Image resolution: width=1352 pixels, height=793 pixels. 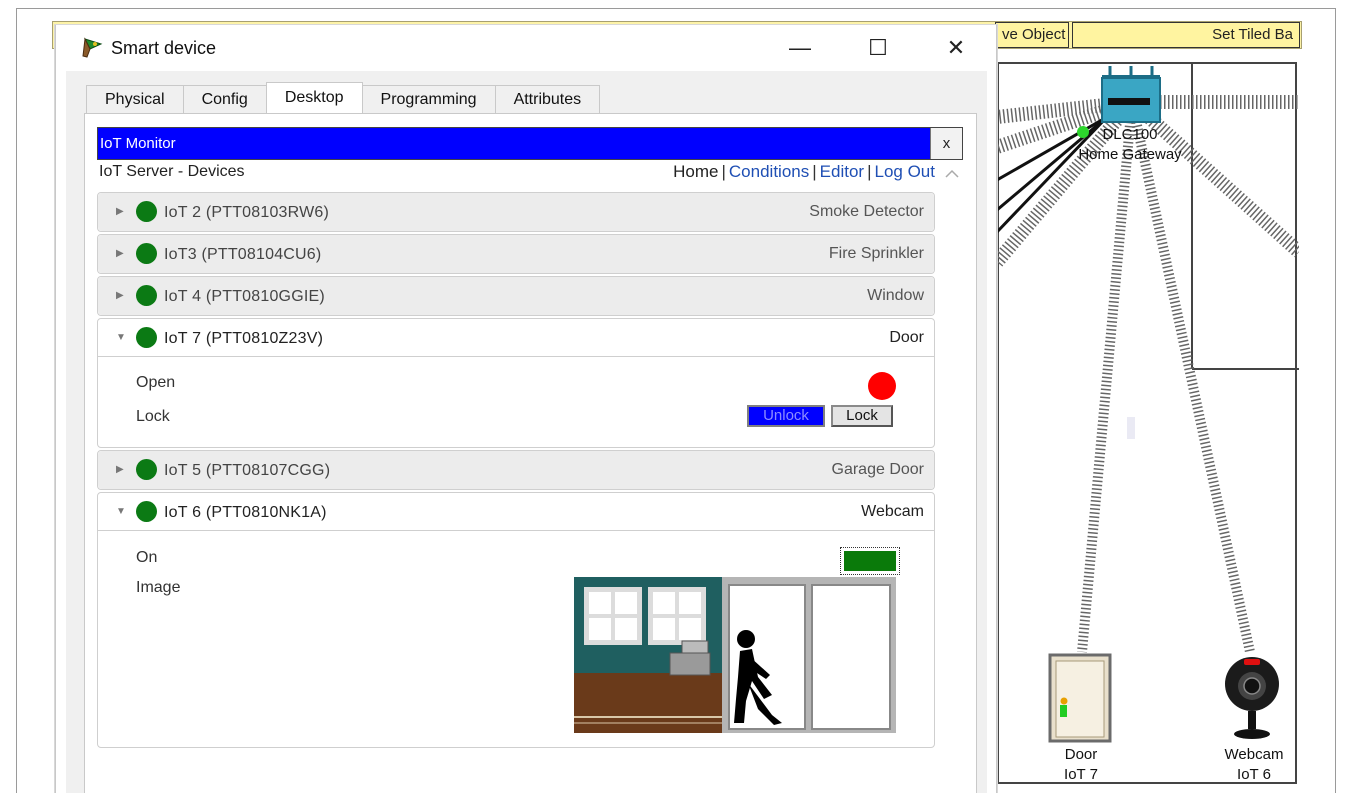 I want to click on iot-monitor-close-button: x, so click(x=946, y=143).